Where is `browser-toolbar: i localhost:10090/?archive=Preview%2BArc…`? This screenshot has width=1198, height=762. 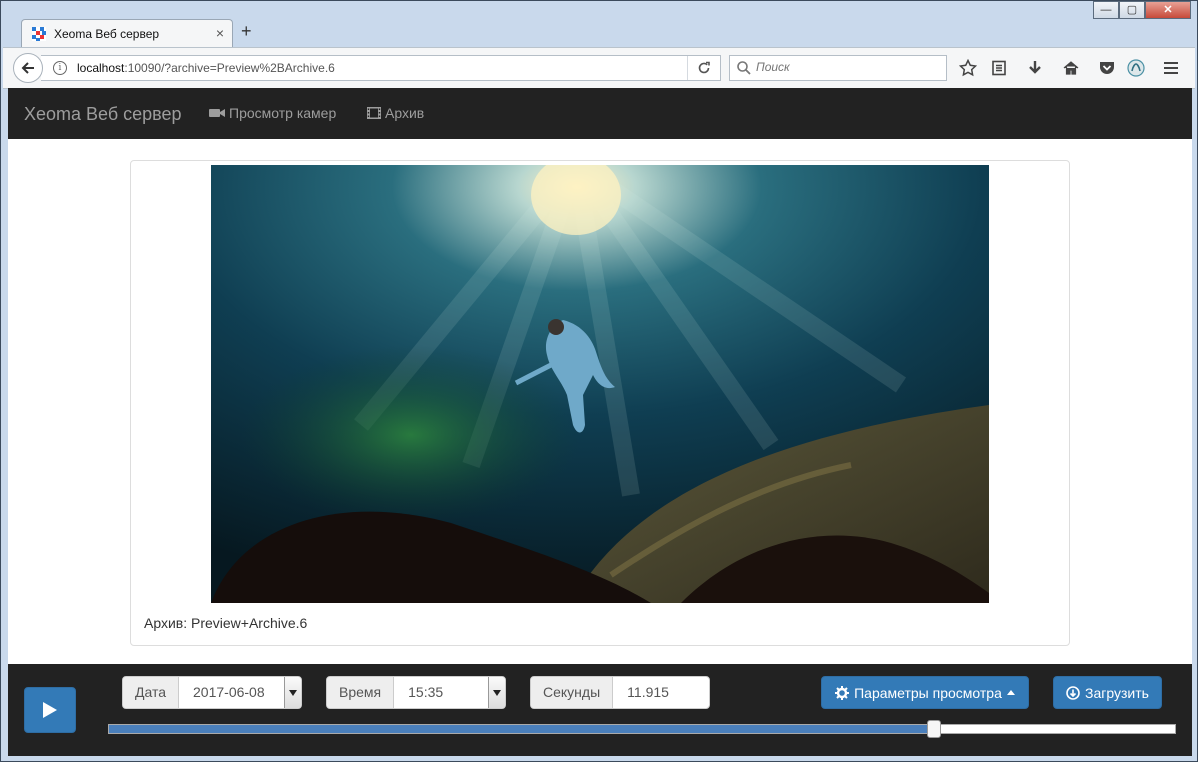 browser-toolbar: i localhost:10090/?archive=Preview%2BArc… is located at coordinates (599, 68).